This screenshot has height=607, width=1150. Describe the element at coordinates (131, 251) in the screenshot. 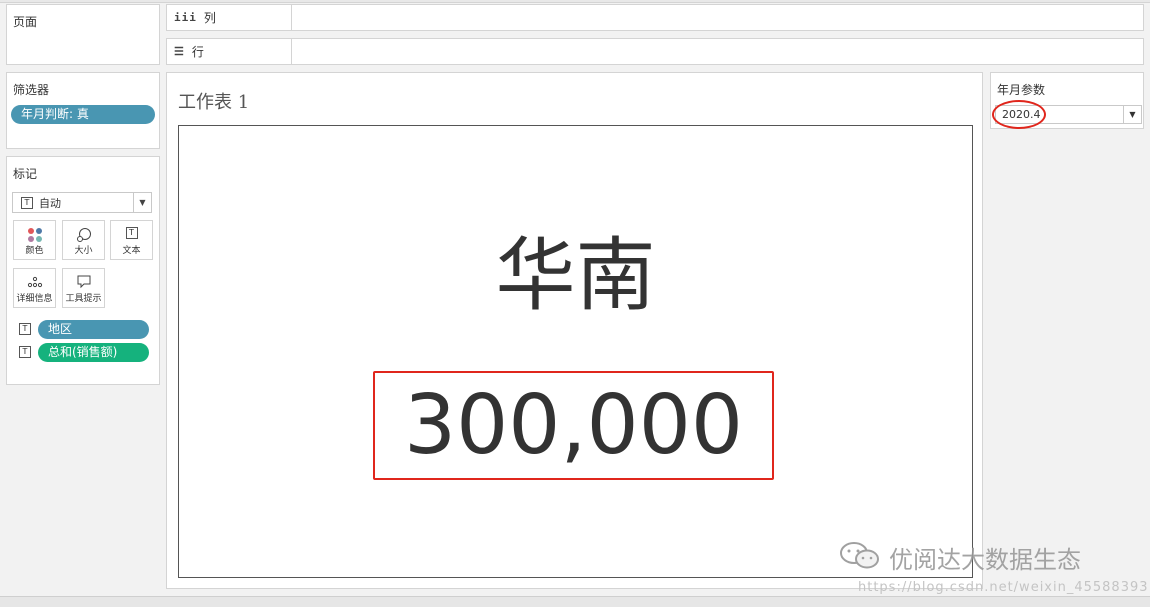

I see `text-button-label: 文本` at that location.